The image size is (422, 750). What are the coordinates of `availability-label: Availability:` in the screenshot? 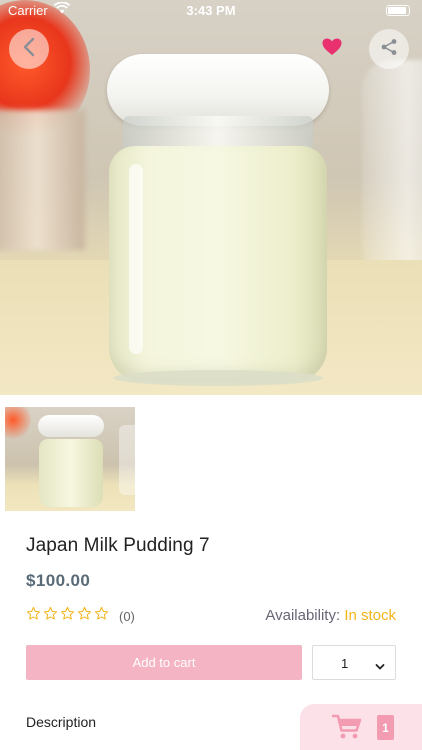 It's located at (305, 615).